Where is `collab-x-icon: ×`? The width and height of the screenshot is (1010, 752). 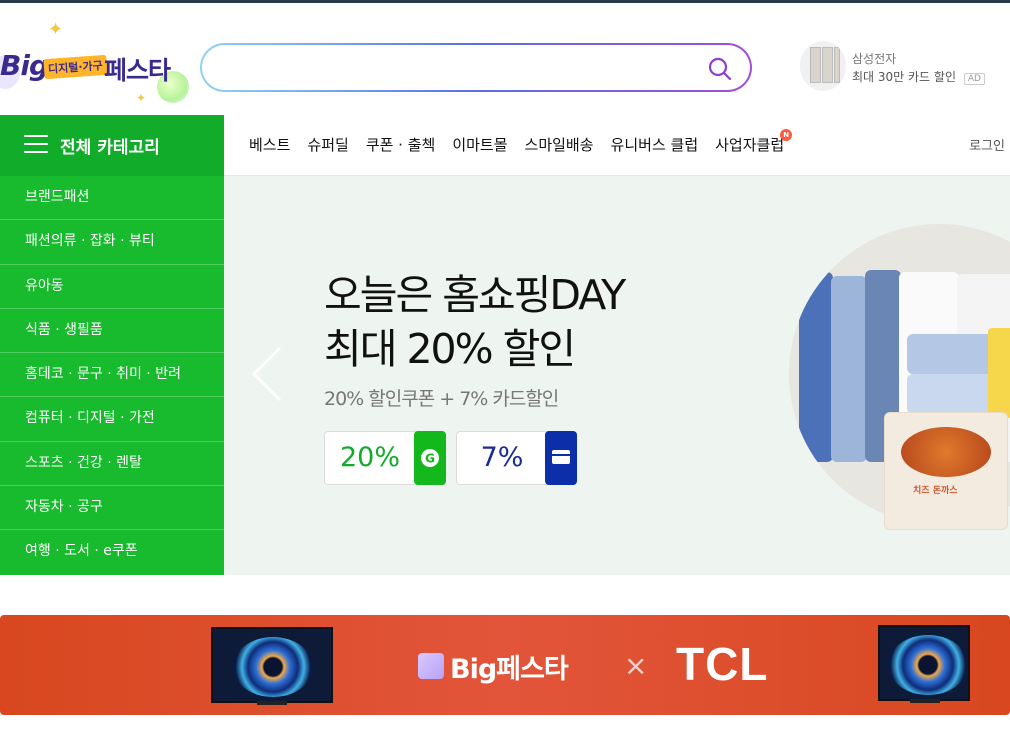
collab-x-icon: × is located at coordinates (636, 665).